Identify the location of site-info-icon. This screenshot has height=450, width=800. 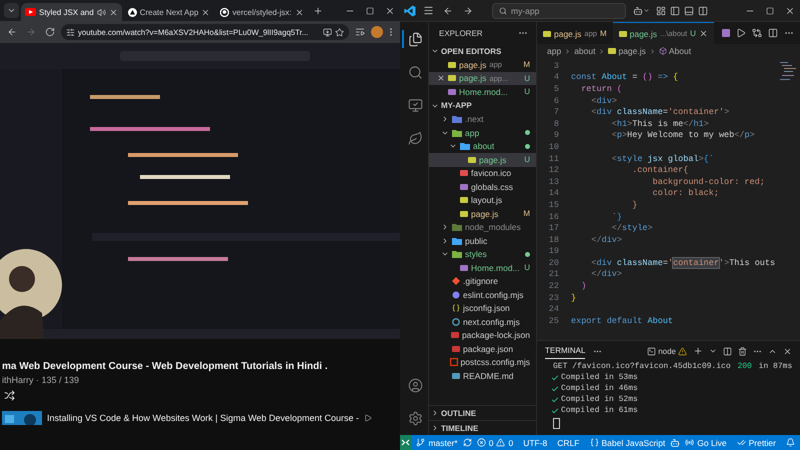
(70, 32).